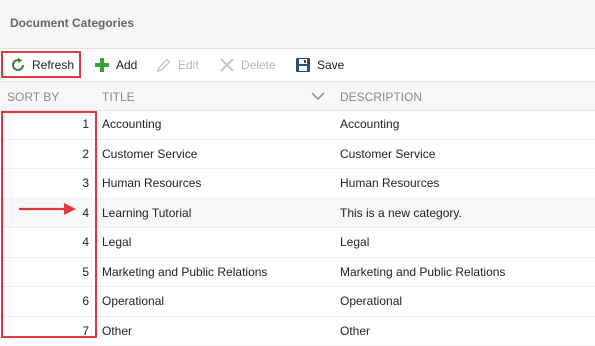 This screenshot has height=346, width=595. What do you see at coordinates (355, 331) in the screenshot?
I see `description-cell: Other` at bounding box center [355, 331].